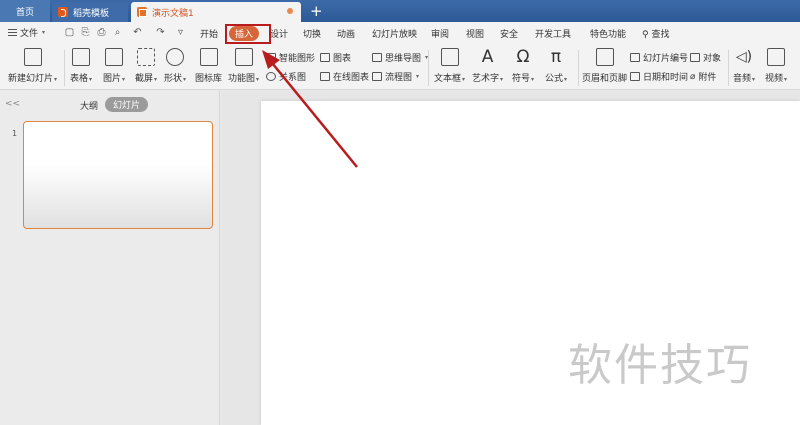 The image size is (800, 425). I want to click on collapse-panel-button: <<, so click(12, 104).